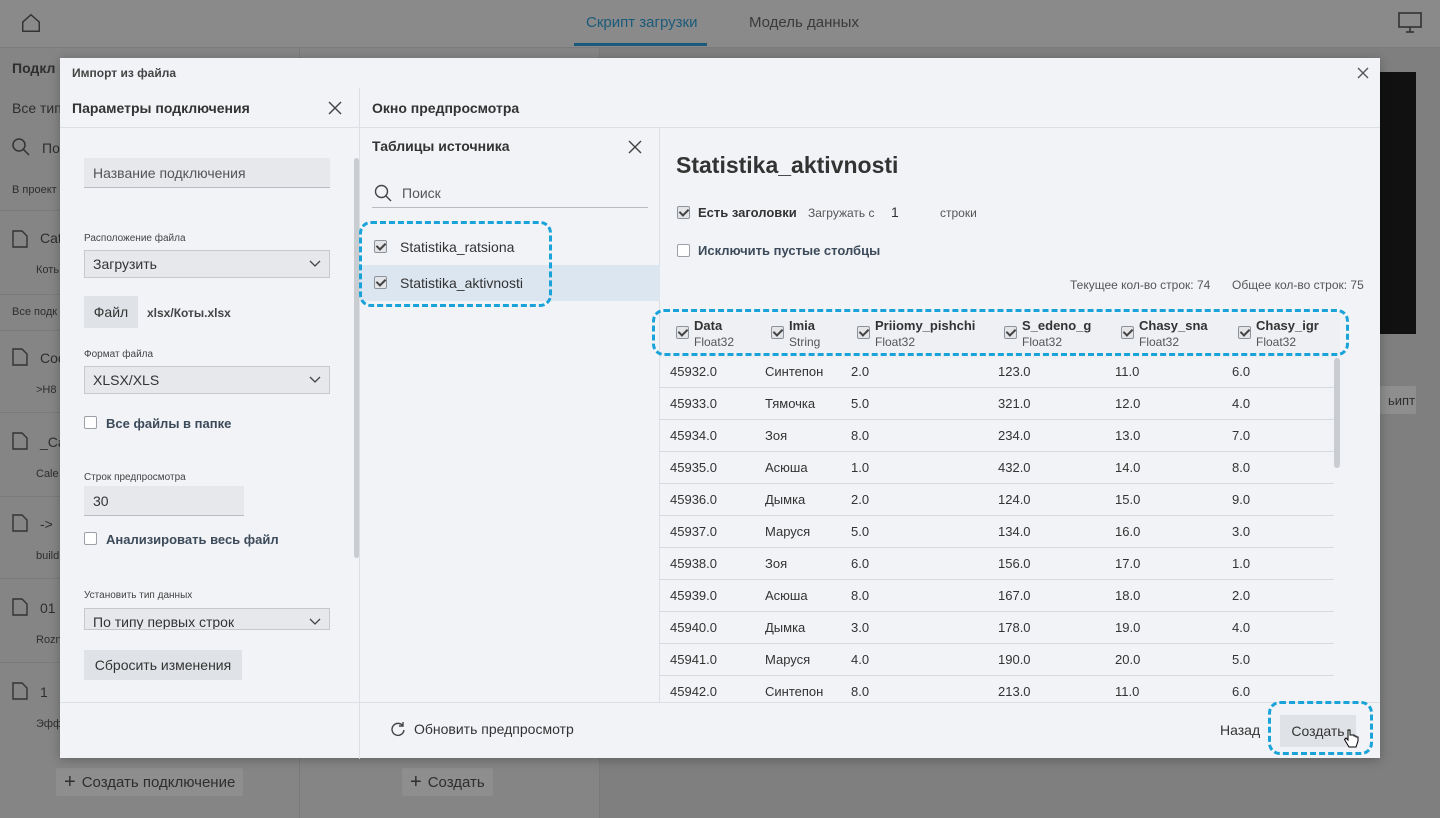 The width and height of the screenshot is (1440, 818). What do you see at coordinates (747, 212) in the screenshot?
I see `has-headers-label: Есть заголовки` at bounding box center [747, 212].